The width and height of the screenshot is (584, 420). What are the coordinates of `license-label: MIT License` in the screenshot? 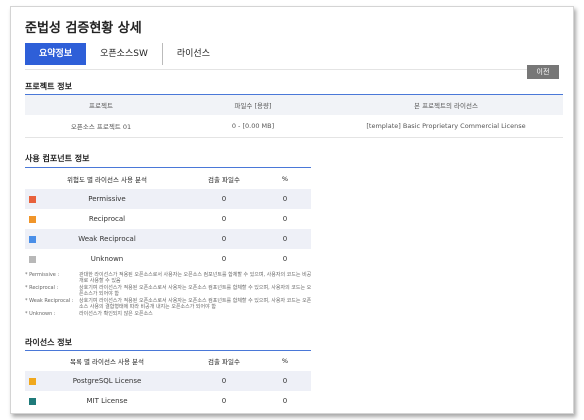 It's located at (107, 401).